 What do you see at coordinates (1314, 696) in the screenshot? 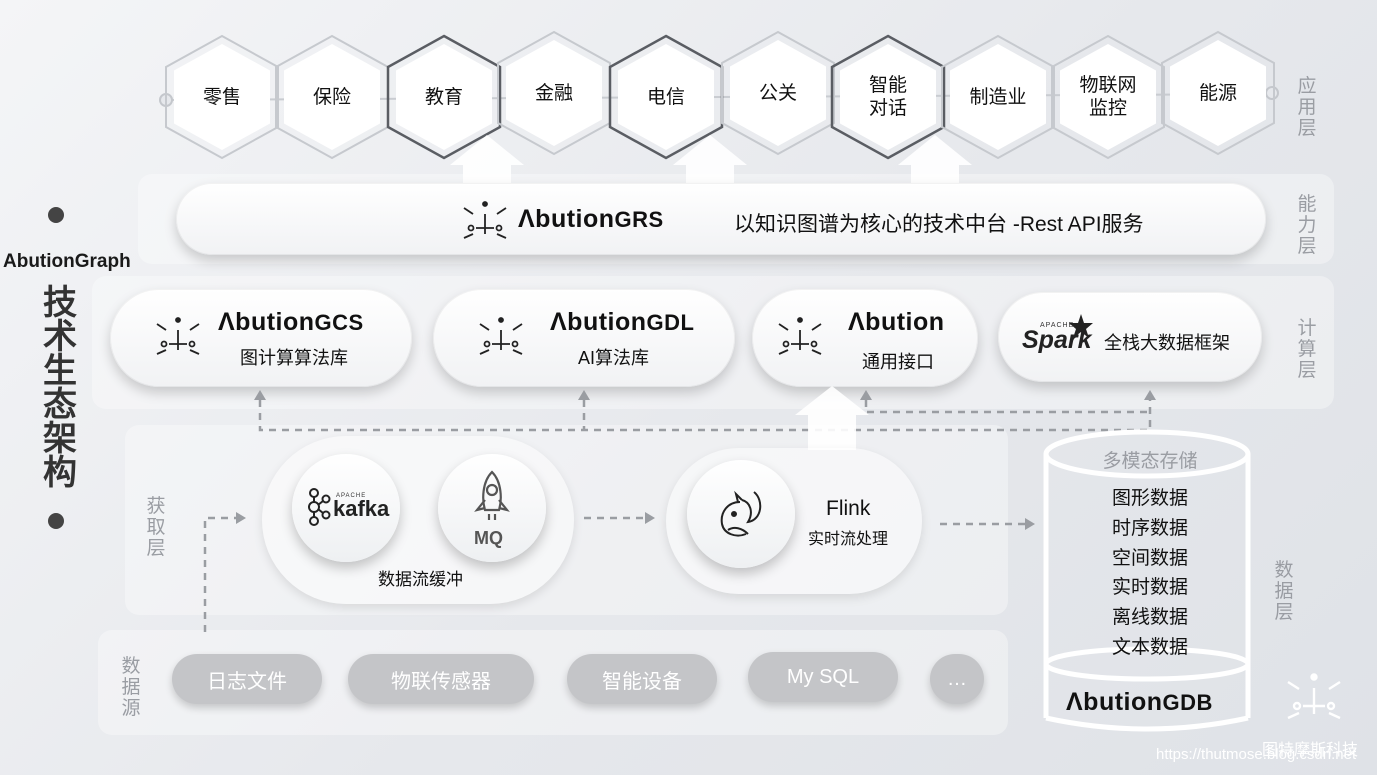
I see `company-logo-icon` at bounding box center [1314, 696].